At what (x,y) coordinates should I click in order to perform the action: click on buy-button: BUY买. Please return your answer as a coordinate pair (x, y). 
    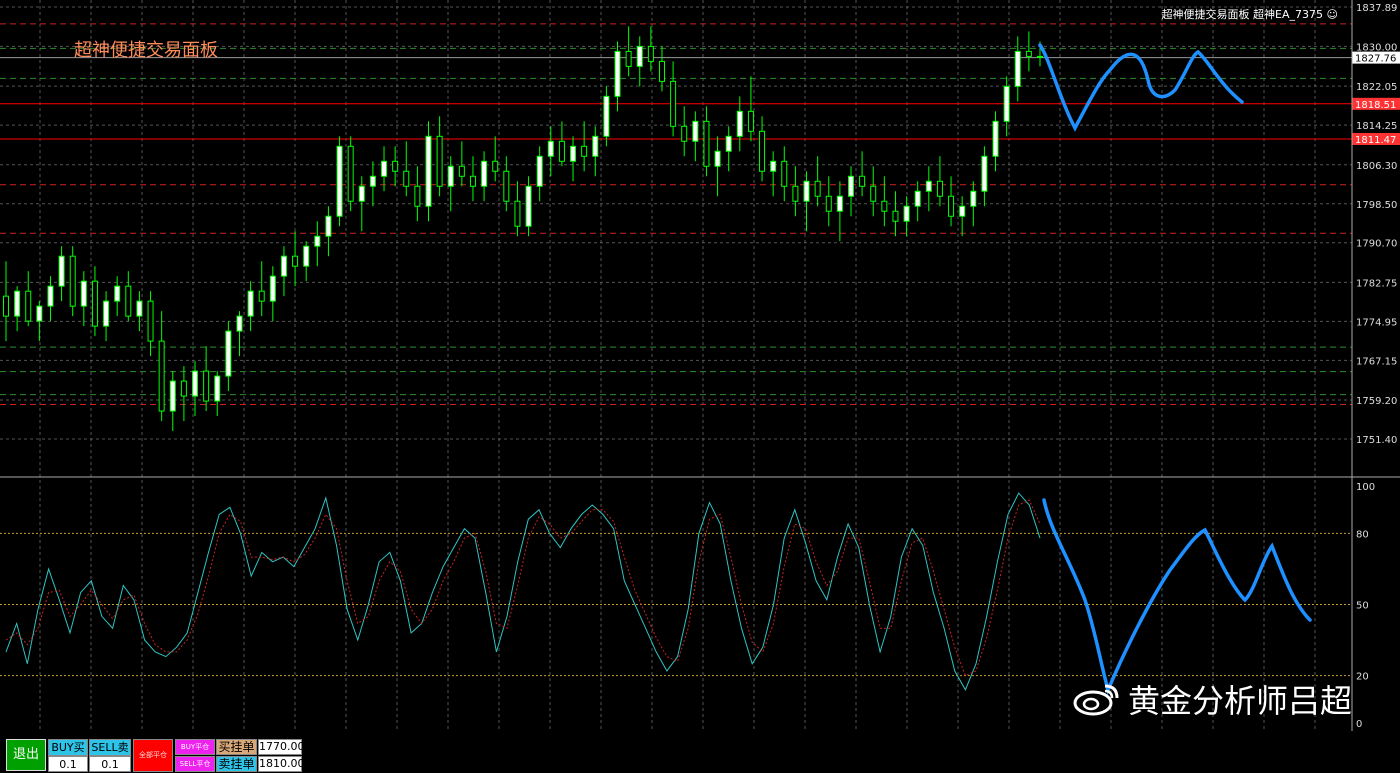
    Looking at the image, I should click on (68, 747).